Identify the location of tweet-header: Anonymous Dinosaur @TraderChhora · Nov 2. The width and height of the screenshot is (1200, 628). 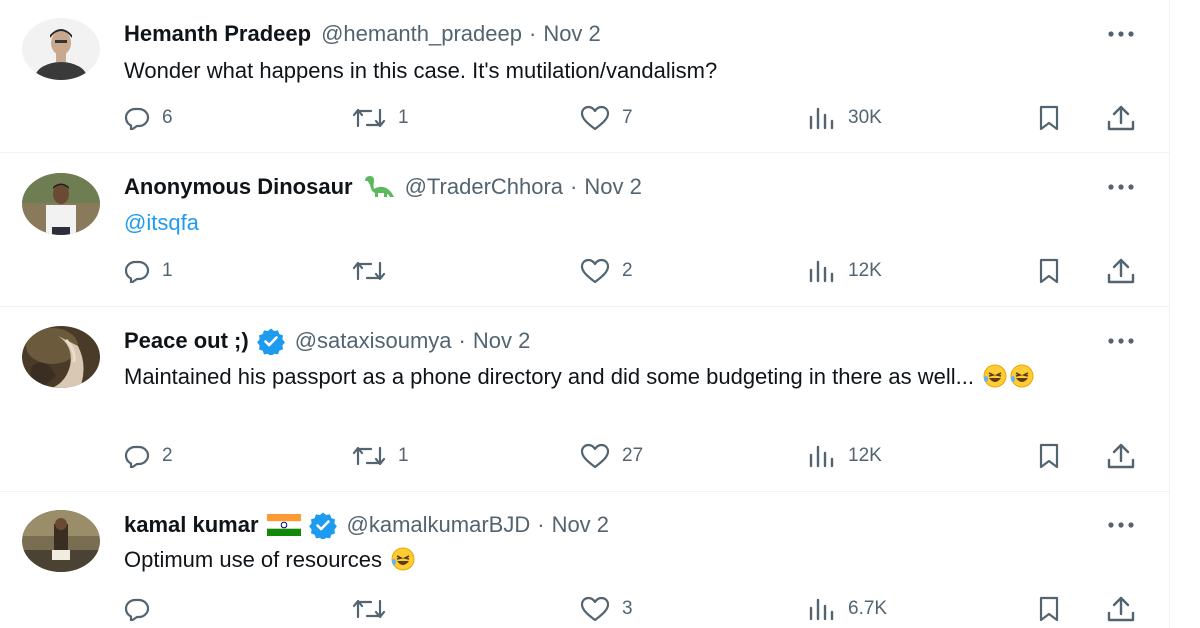
(383, 187).